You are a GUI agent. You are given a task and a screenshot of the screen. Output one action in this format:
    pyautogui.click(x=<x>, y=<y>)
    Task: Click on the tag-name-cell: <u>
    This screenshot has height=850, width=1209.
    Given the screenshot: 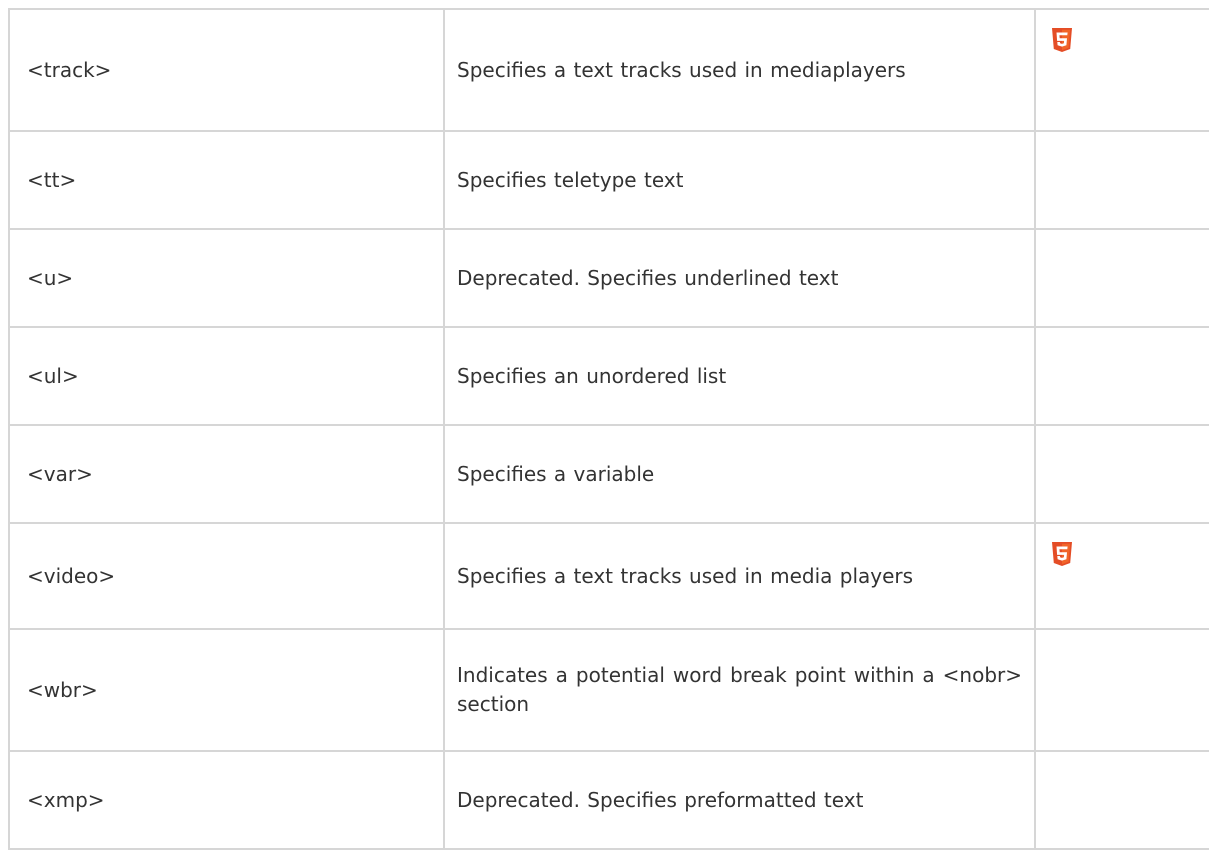 What is the action you would take?
    pyautogui.click(x=226, y=278)
    